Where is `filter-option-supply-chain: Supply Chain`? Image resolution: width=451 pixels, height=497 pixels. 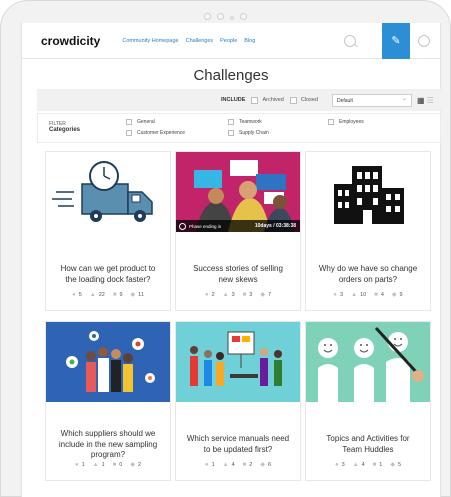 filter-option-supply-chain: Supply Chain is located at coordinates (248, 133).